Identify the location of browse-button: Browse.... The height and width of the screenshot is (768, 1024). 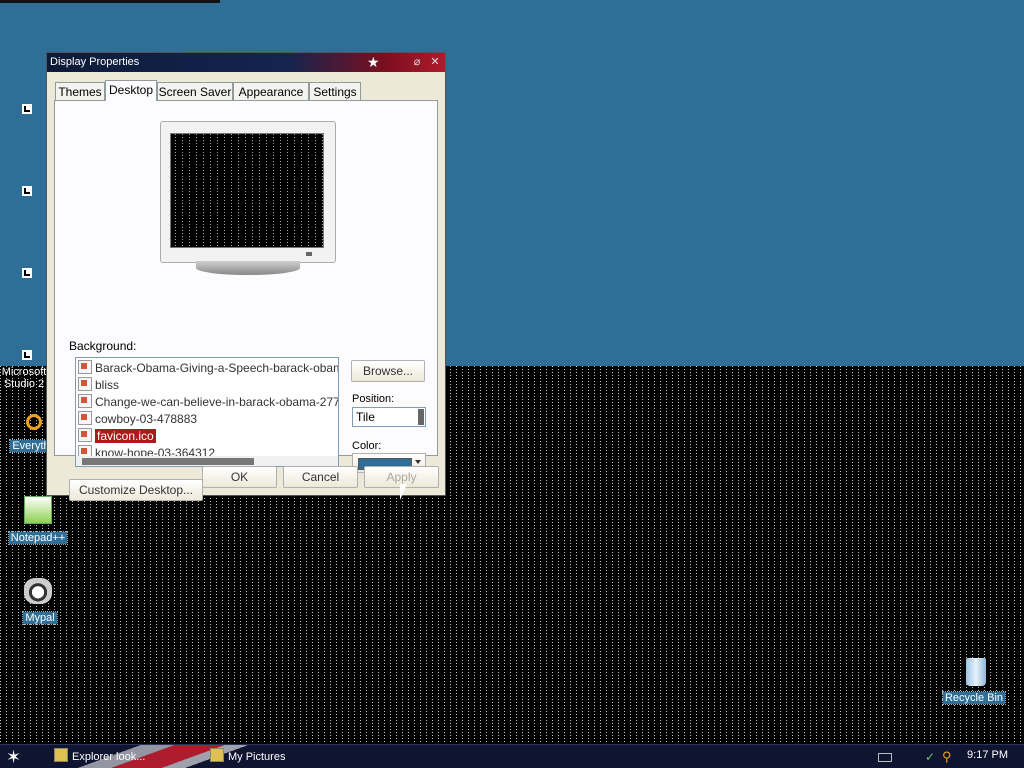
(388, 371).